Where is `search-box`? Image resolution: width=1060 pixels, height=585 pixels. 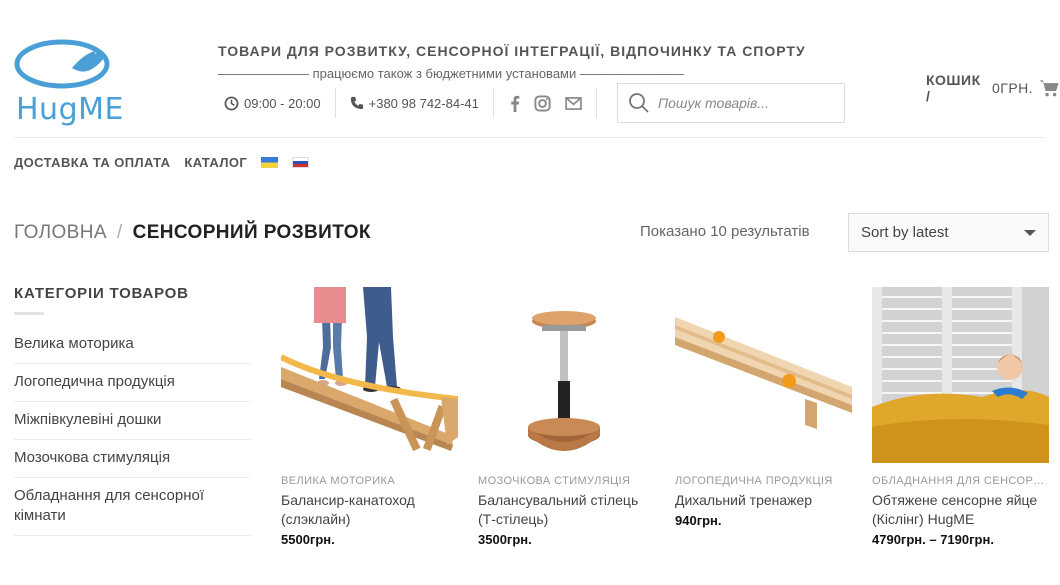 search-box is located at coordinates (731, 103).